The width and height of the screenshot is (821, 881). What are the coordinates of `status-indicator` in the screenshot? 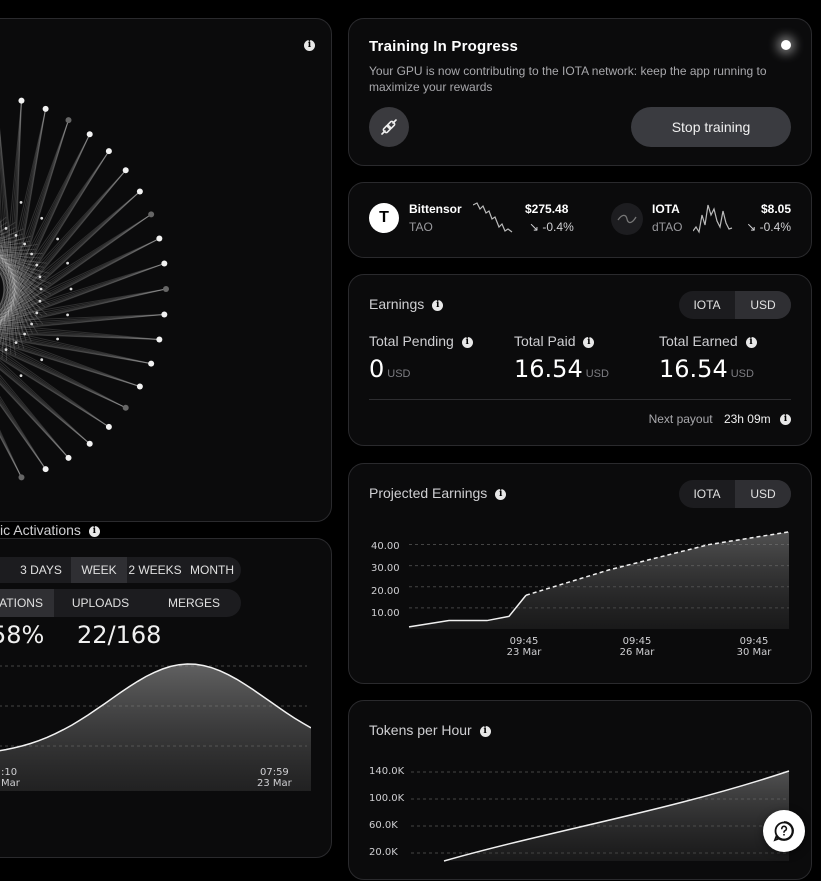 It's located at (786, 45).